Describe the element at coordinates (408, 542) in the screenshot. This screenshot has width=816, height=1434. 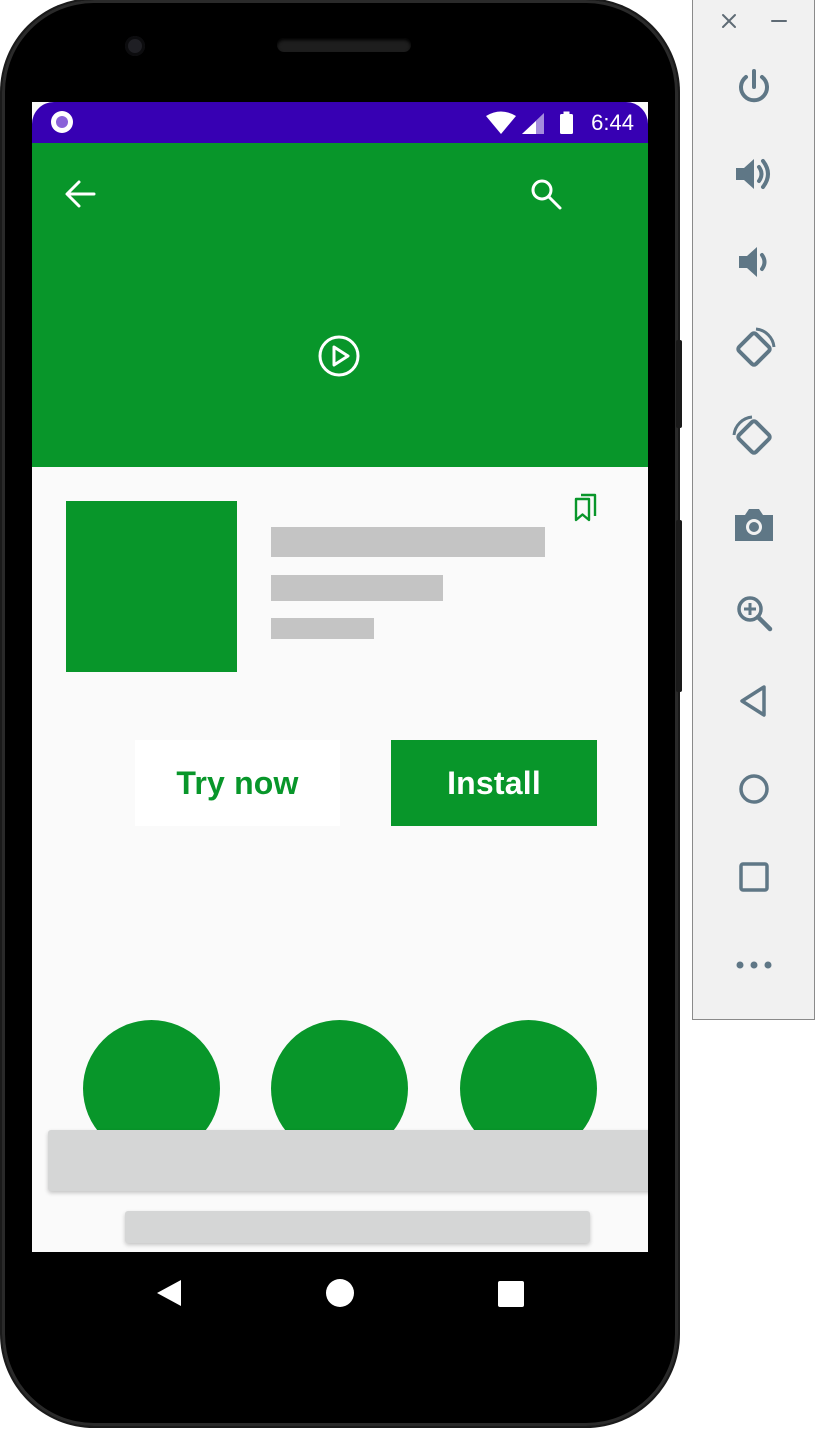
I see `app-title-placeholder` at that location.